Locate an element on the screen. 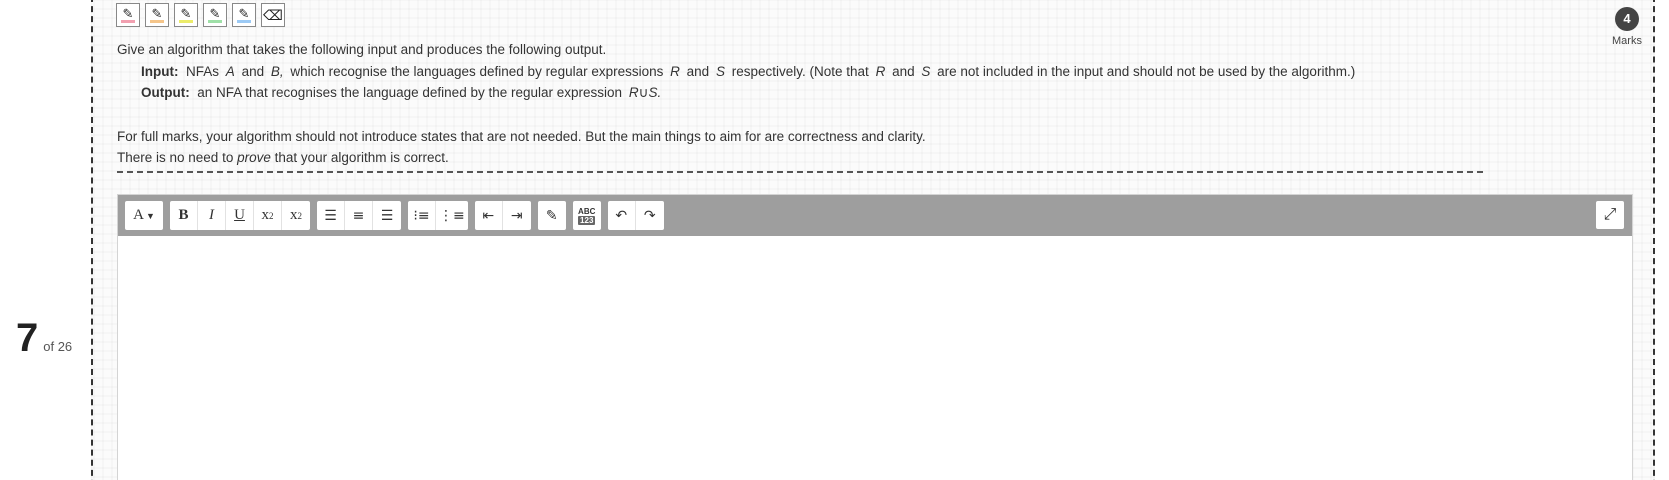  list-group: ⁝≡ ⋮≡ is located at coordinates (438, 215).